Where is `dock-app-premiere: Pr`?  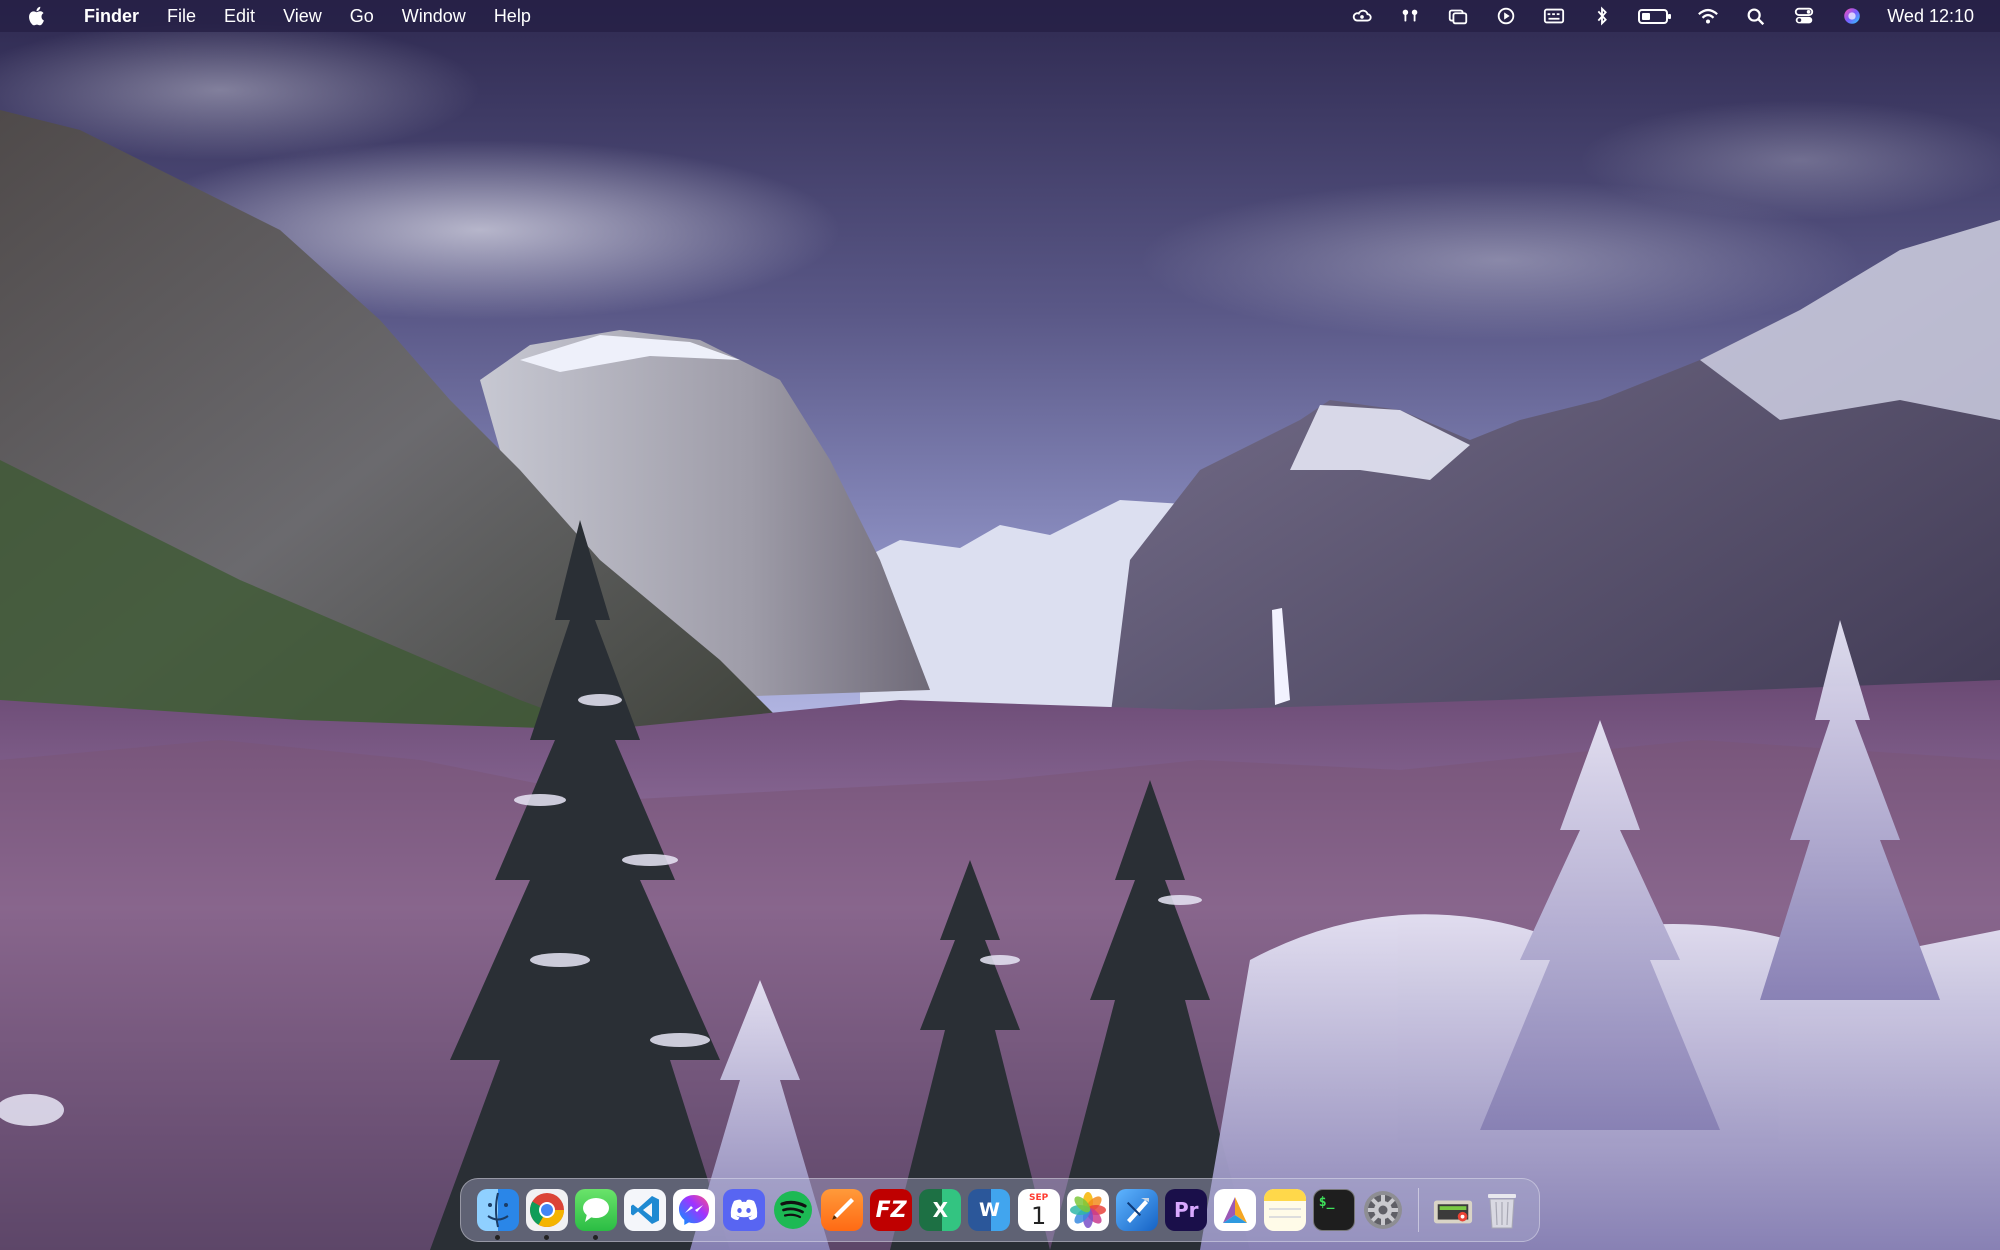
dock-app-premiere: Pr is located at coordinates (1186, 1210).